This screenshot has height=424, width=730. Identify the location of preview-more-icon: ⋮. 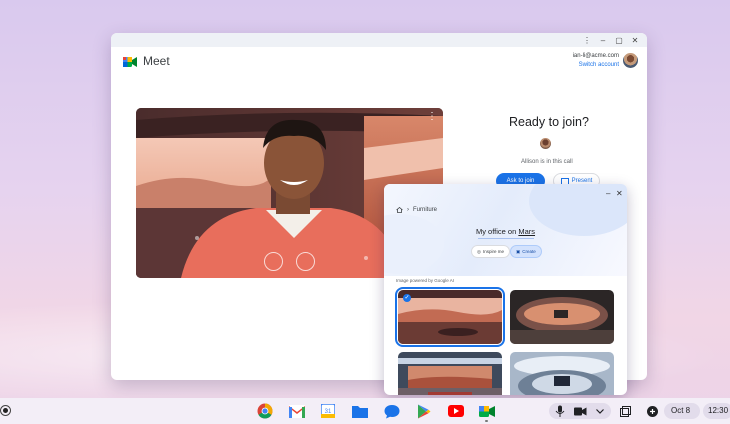
(432, 117).